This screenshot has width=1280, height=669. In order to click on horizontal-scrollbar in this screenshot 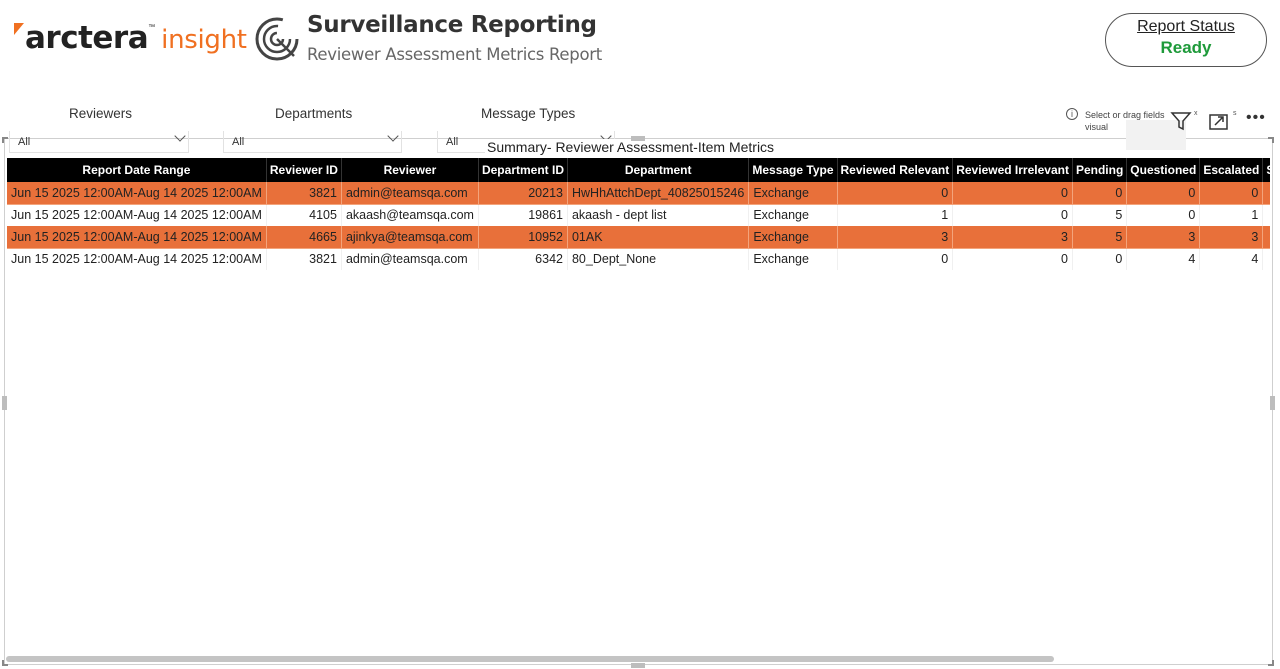, I will do `click(530, 659)`.